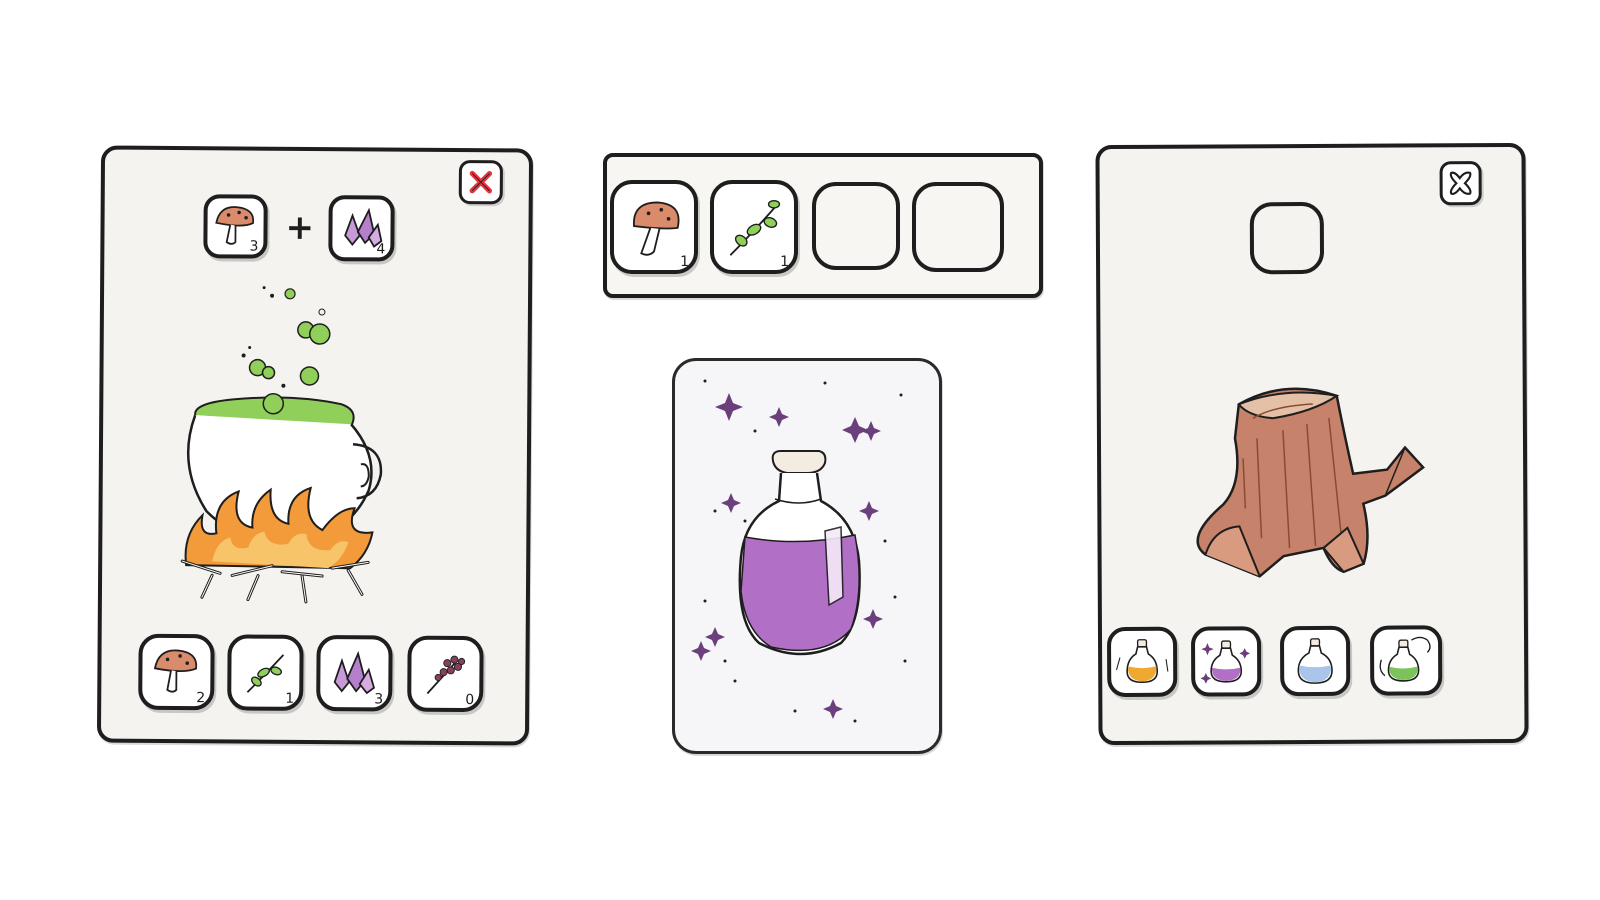 Image resolution: width=1600 pixels, height=900 pixels. What do you see at coordinates (300, 227) in the screenshot?
I see `recipe-plus-sign: +` at bounding box center [300, 227].